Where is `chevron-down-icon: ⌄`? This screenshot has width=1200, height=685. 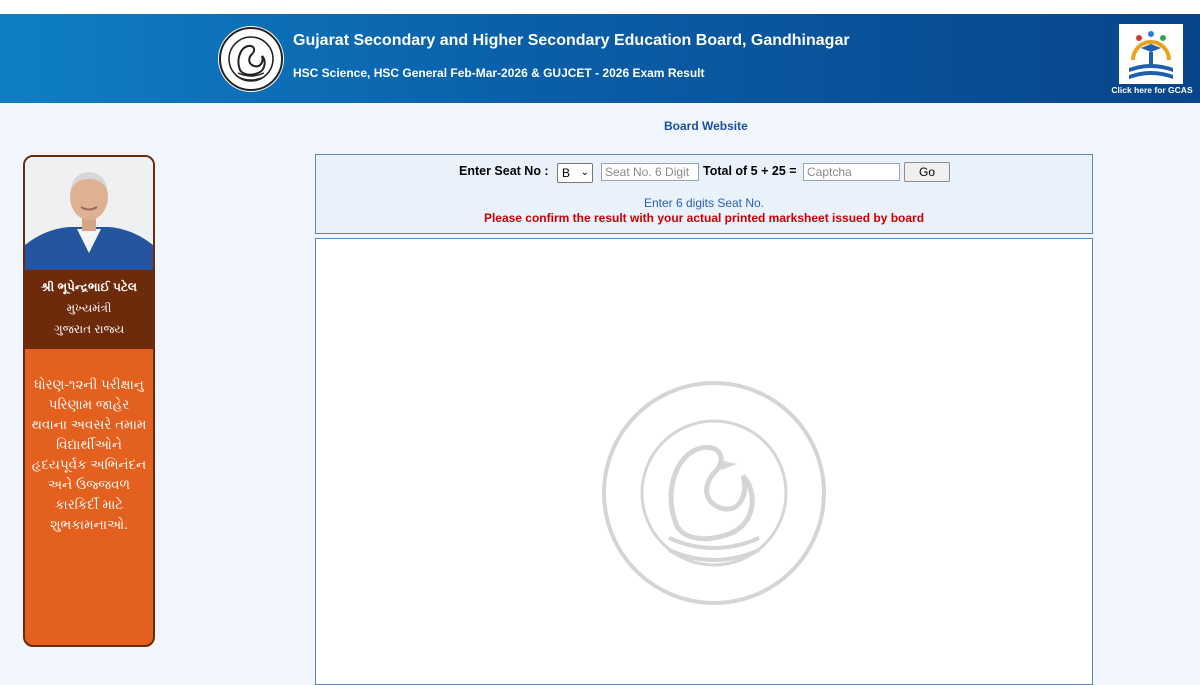 chevron-down-icon: ⌄ is located at coordinates (584, 172).